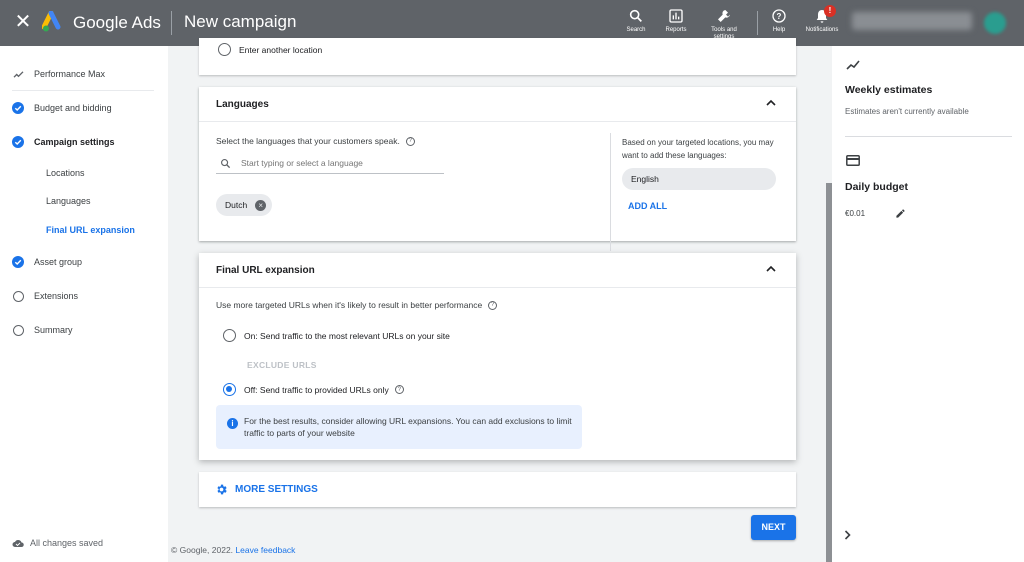 The height and width of the screenshot is (562, 1024). What do you see at coordinates (65, 173) in the screenshot?
I see `subnav-locations: Locations` at bounding box center [65, 173].